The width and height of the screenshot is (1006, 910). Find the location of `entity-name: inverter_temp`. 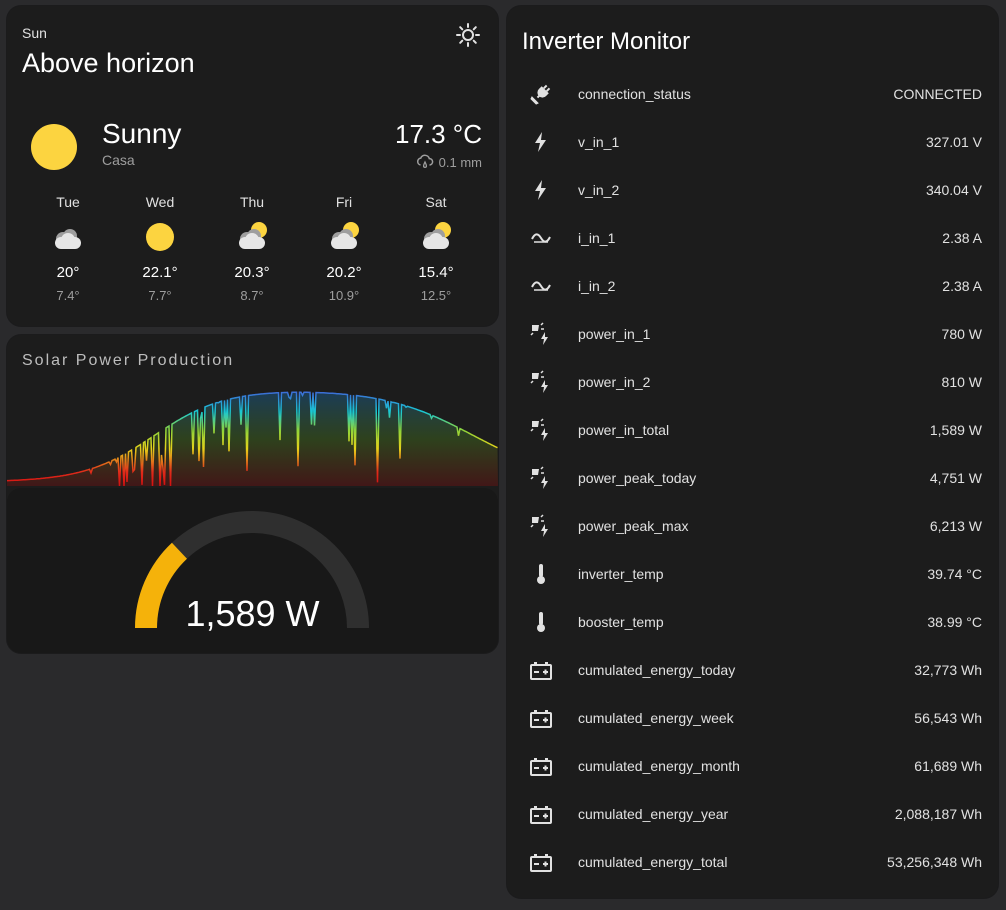

entity-name: inverter_temp is located at coordinates (621, 574).